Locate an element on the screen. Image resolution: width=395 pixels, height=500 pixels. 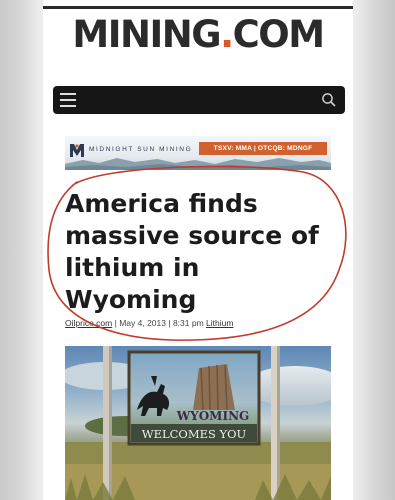
ad-brand: MIDNIGHT SUN MINING is located at coordinates (141, 149).